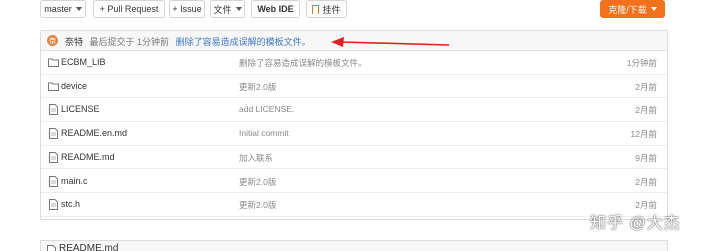  Describe the element at coordinates (94, 133) in the screenshot. I see `file-name-link: README.en.md` at that location.